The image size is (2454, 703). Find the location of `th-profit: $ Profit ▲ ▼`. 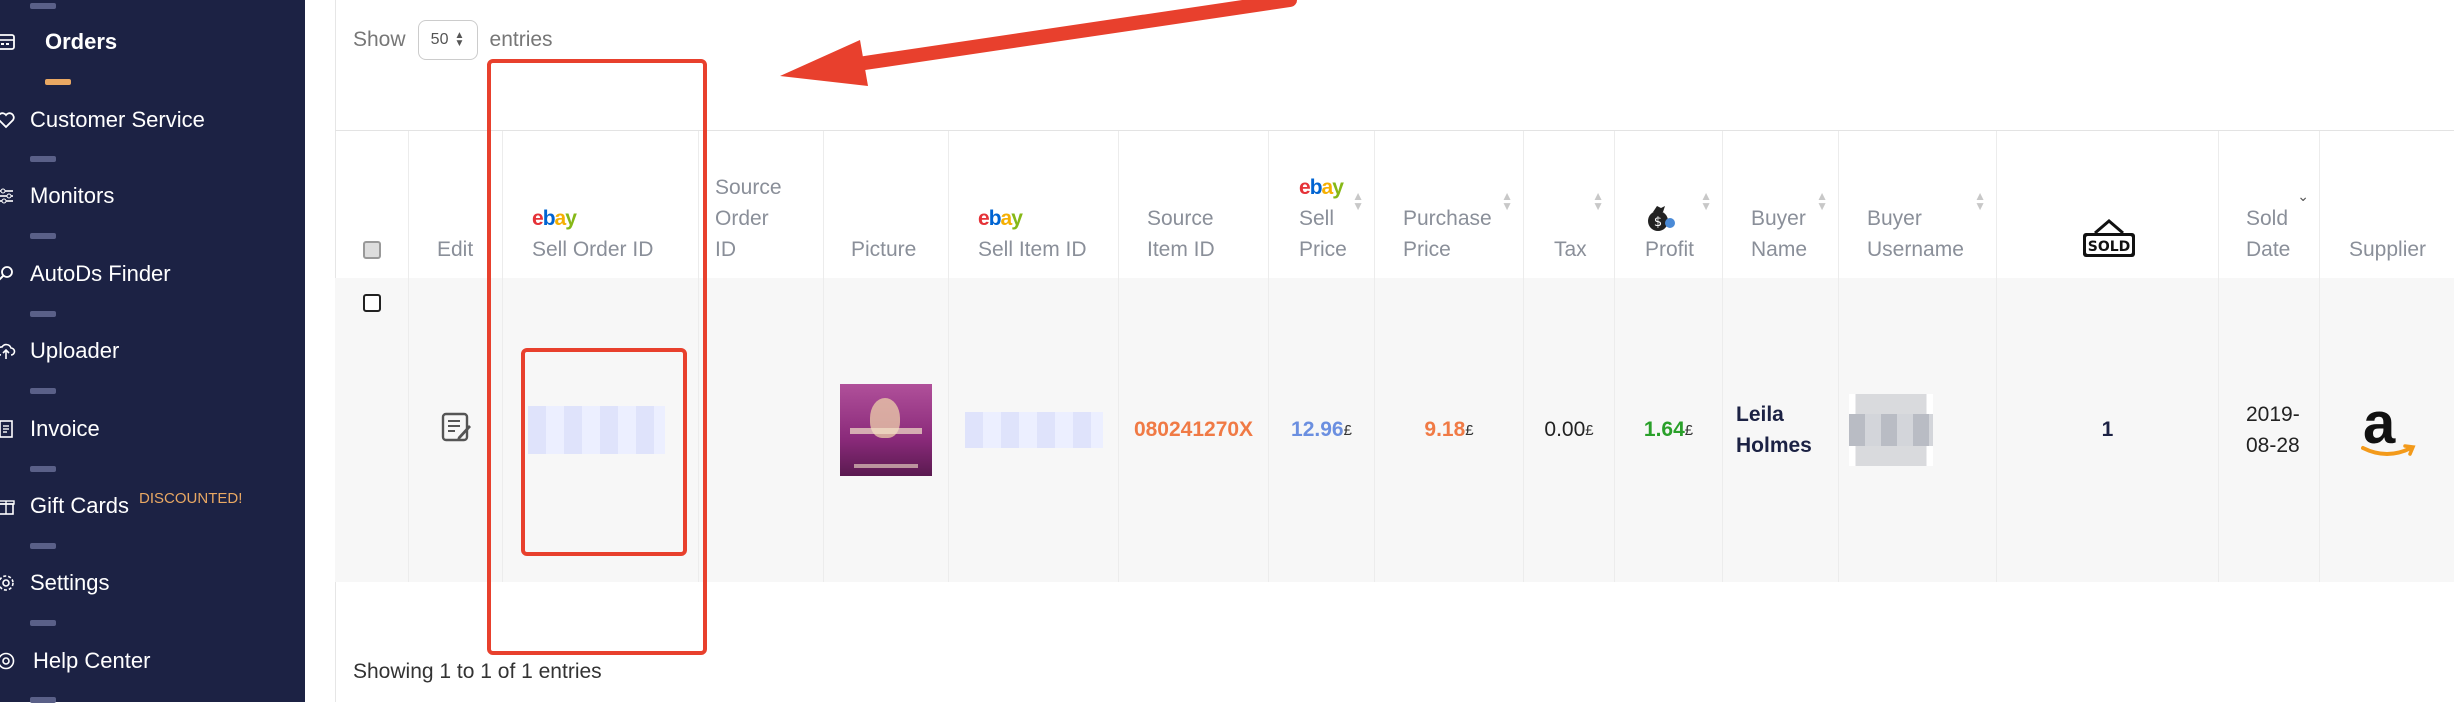

th-profit: $ Profit ▲ ▼ is located at coordinates (1669, 205).